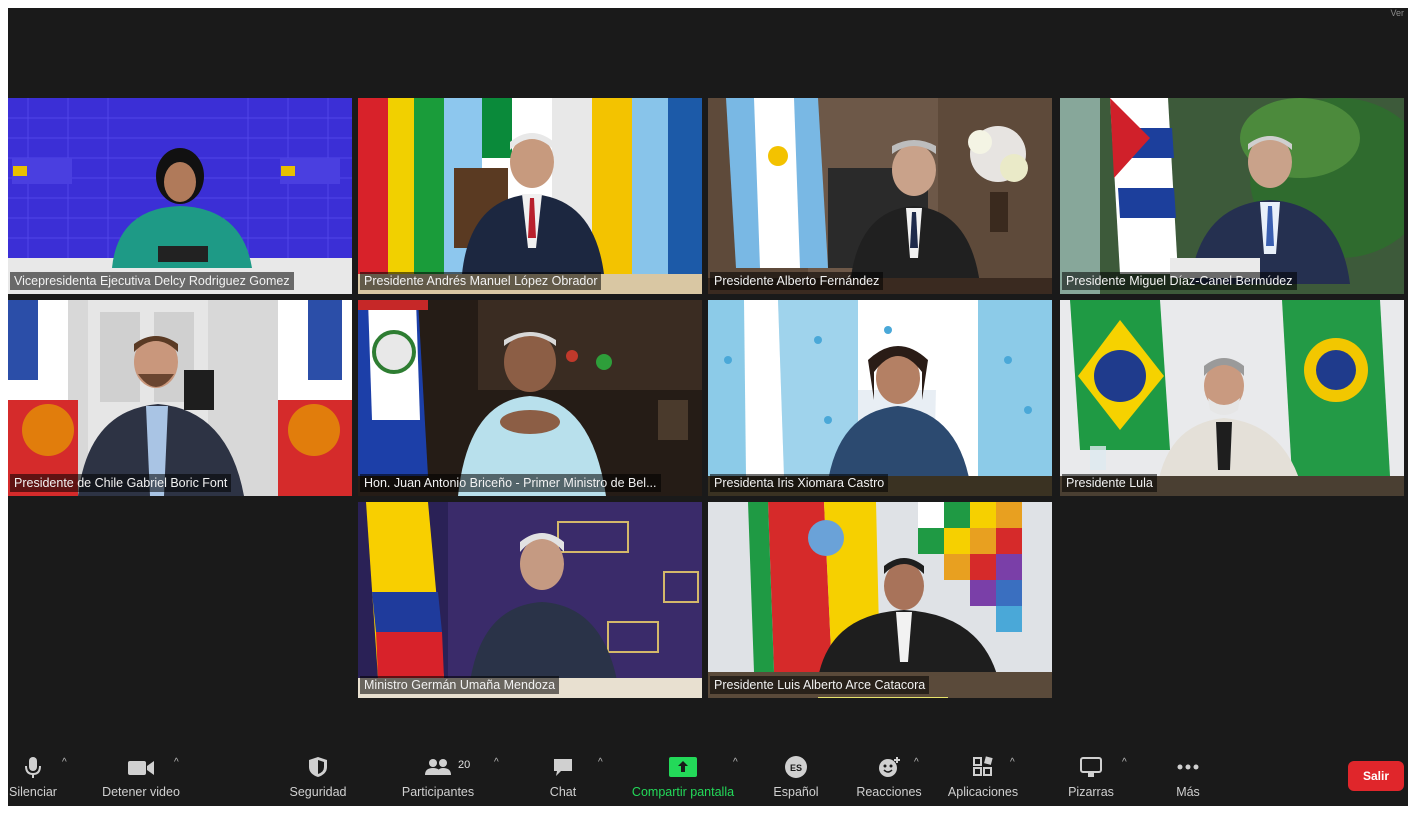 The height and width of the screenshot is (821, 1411). Describe the element at coordinates (889, 779) in the screenshot. I see `reactions-button: Reacciones` at that location.